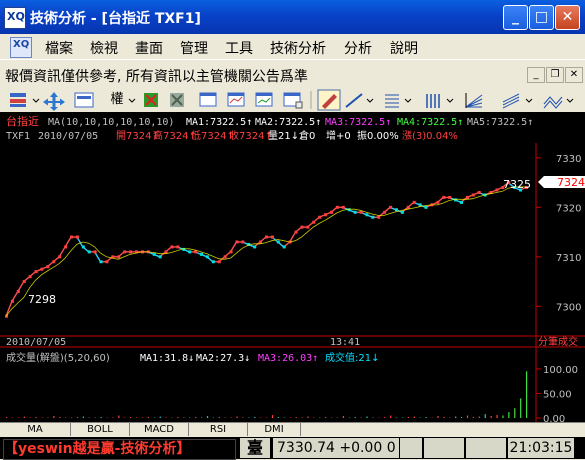  Describe the element at coordinates (298, 48) in the screenshot. I see `menu-technical-analysis: 技術分析` at that location.